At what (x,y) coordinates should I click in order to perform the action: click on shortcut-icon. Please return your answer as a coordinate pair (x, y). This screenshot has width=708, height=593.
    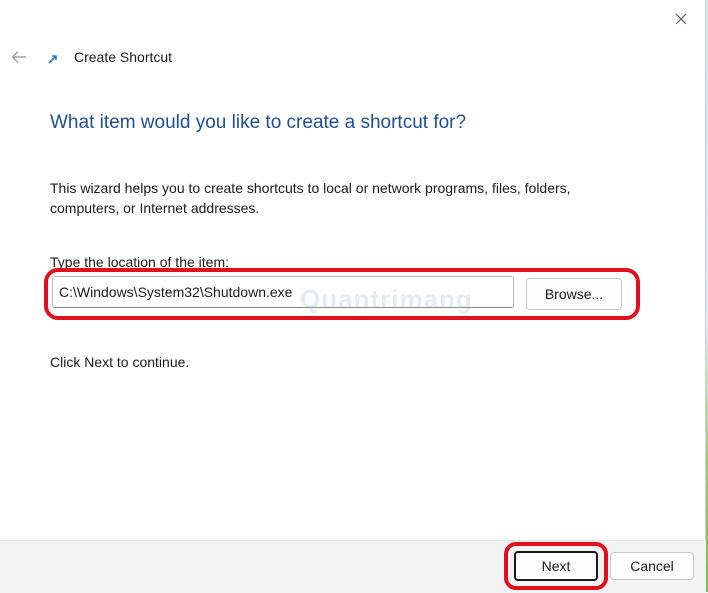
    Looking at the image, I should click on (53, 59).